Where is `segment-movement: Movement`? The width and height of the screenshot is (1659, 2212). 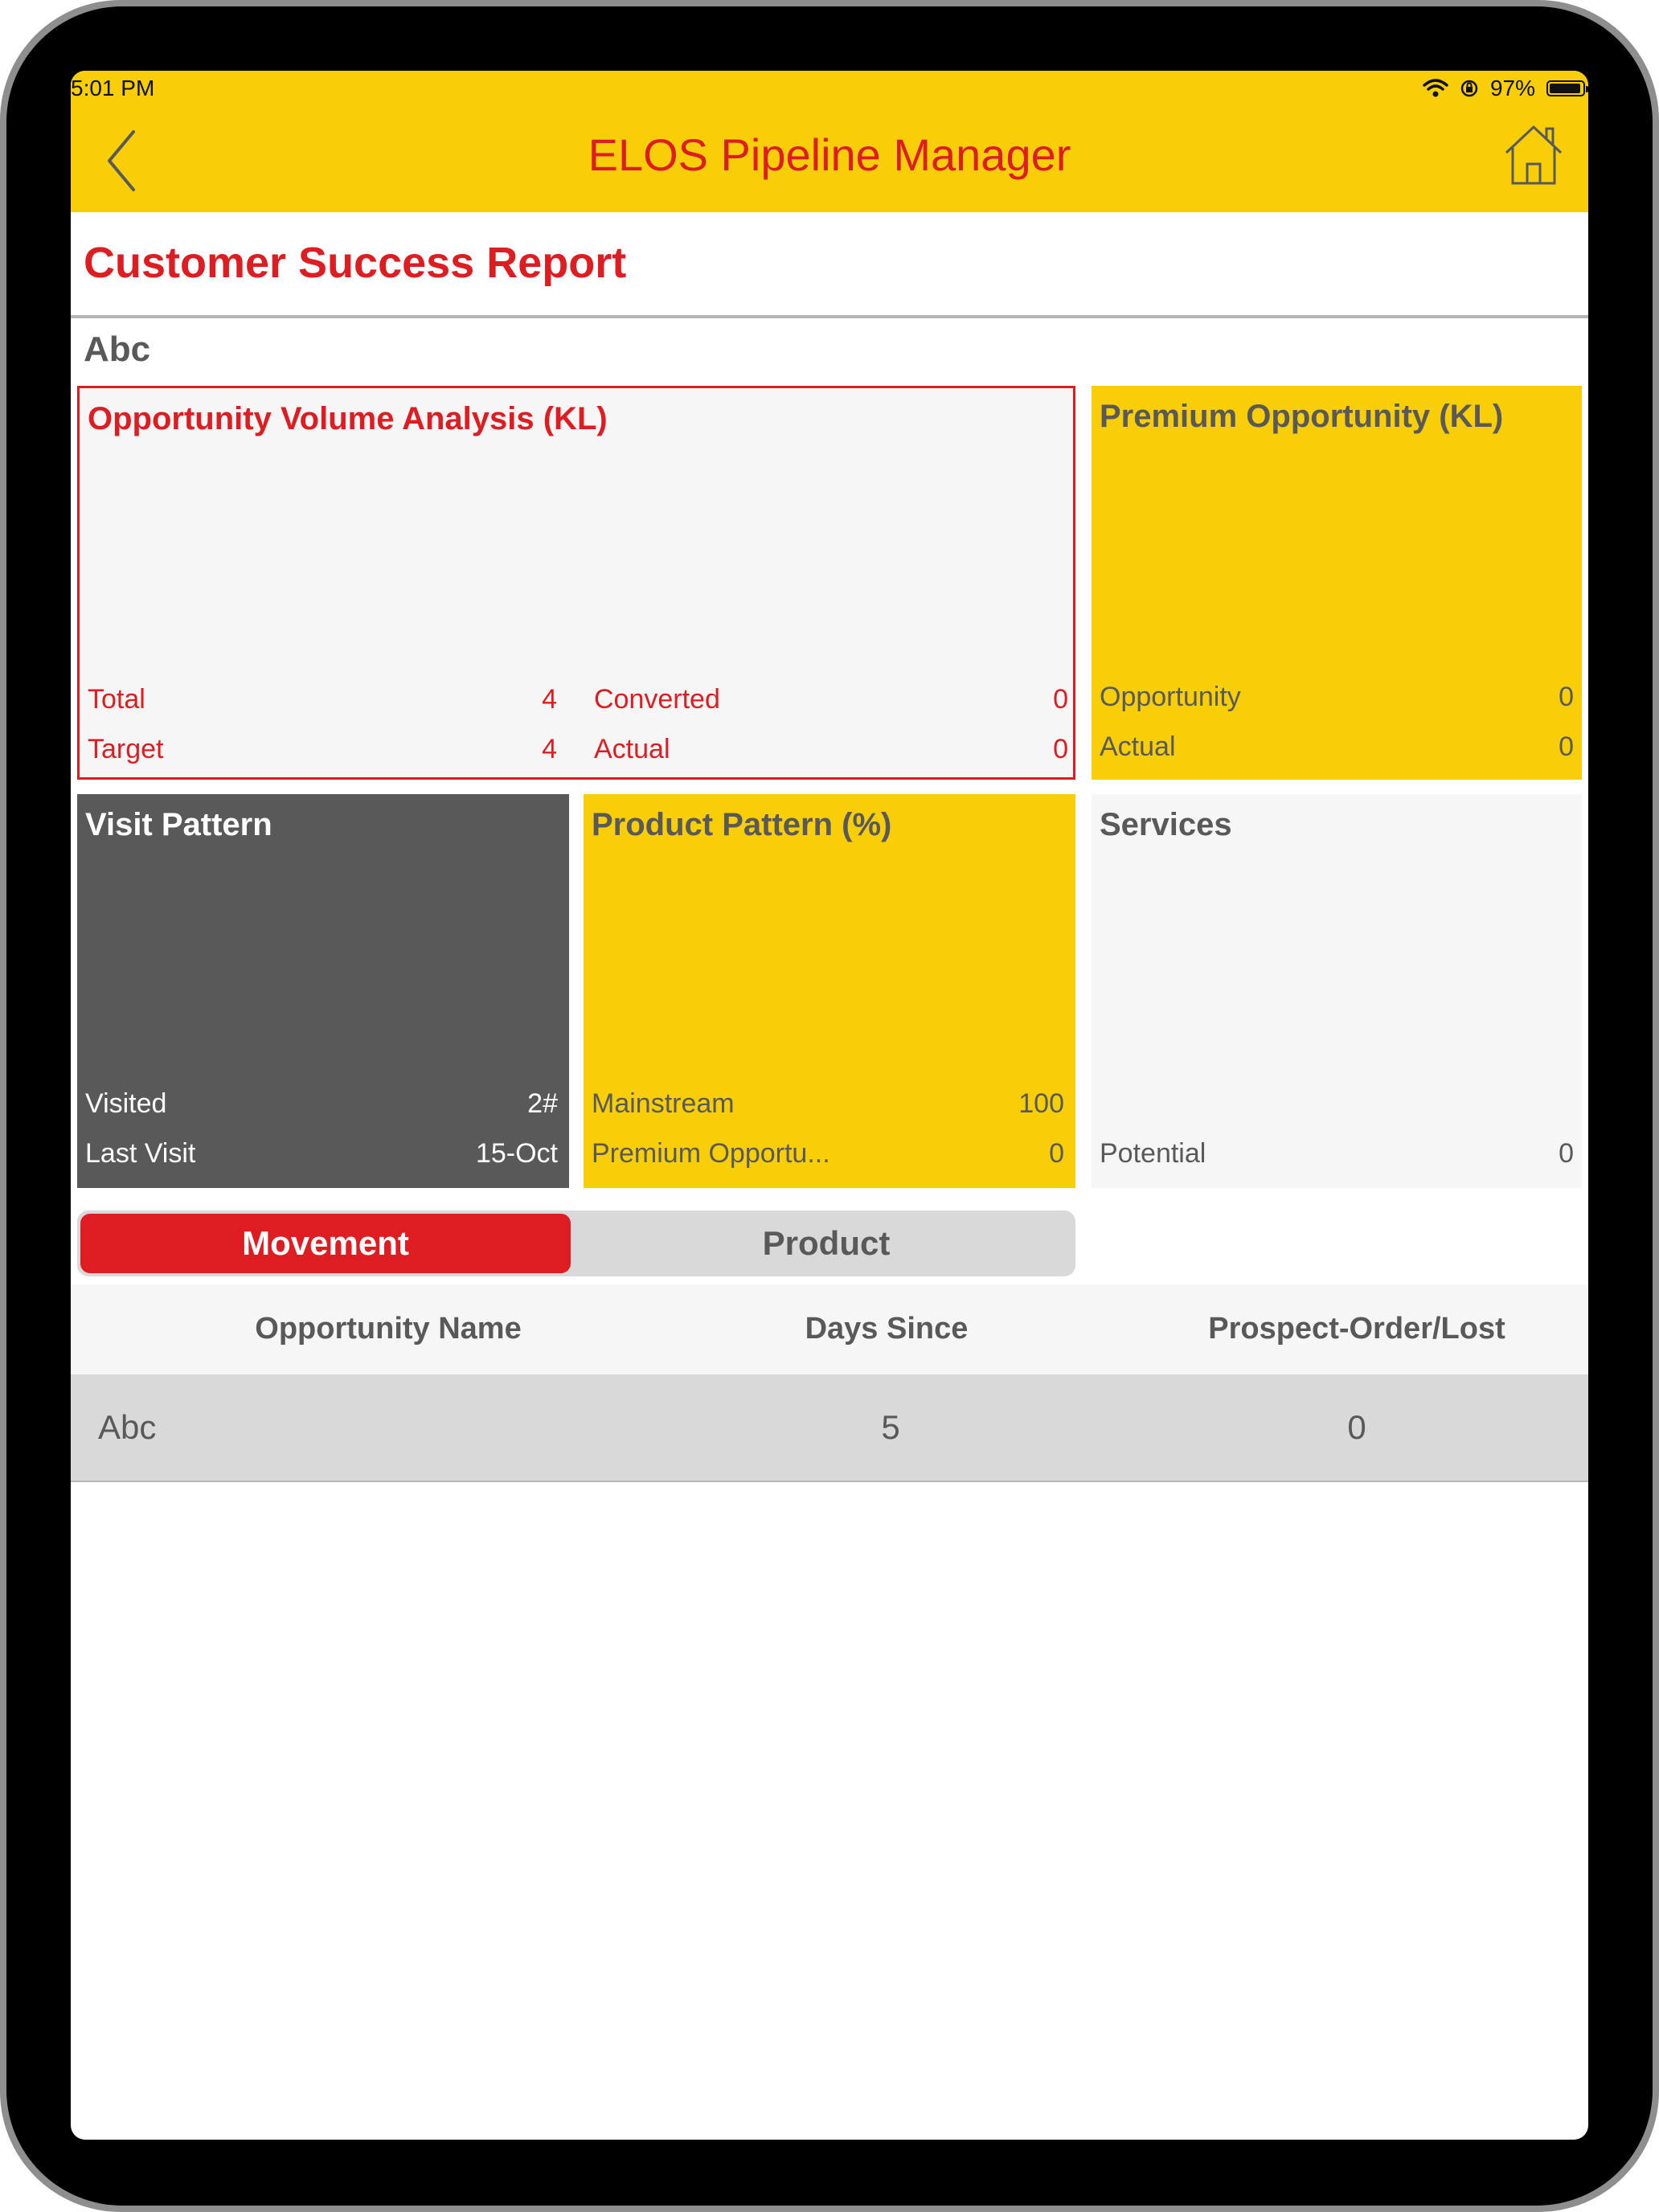 segment-movement: Movement is located at coordinates (325, 1243).